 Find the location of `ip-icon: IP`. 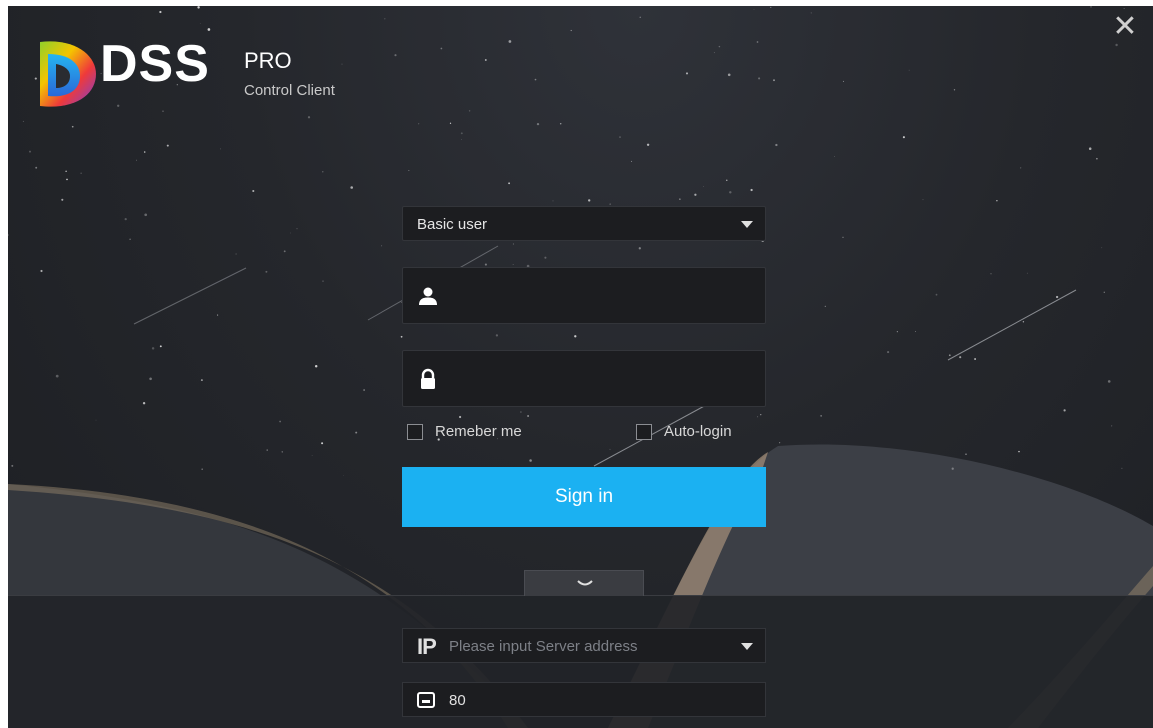

ip-icon: IP is located at coordinates (427, 646).